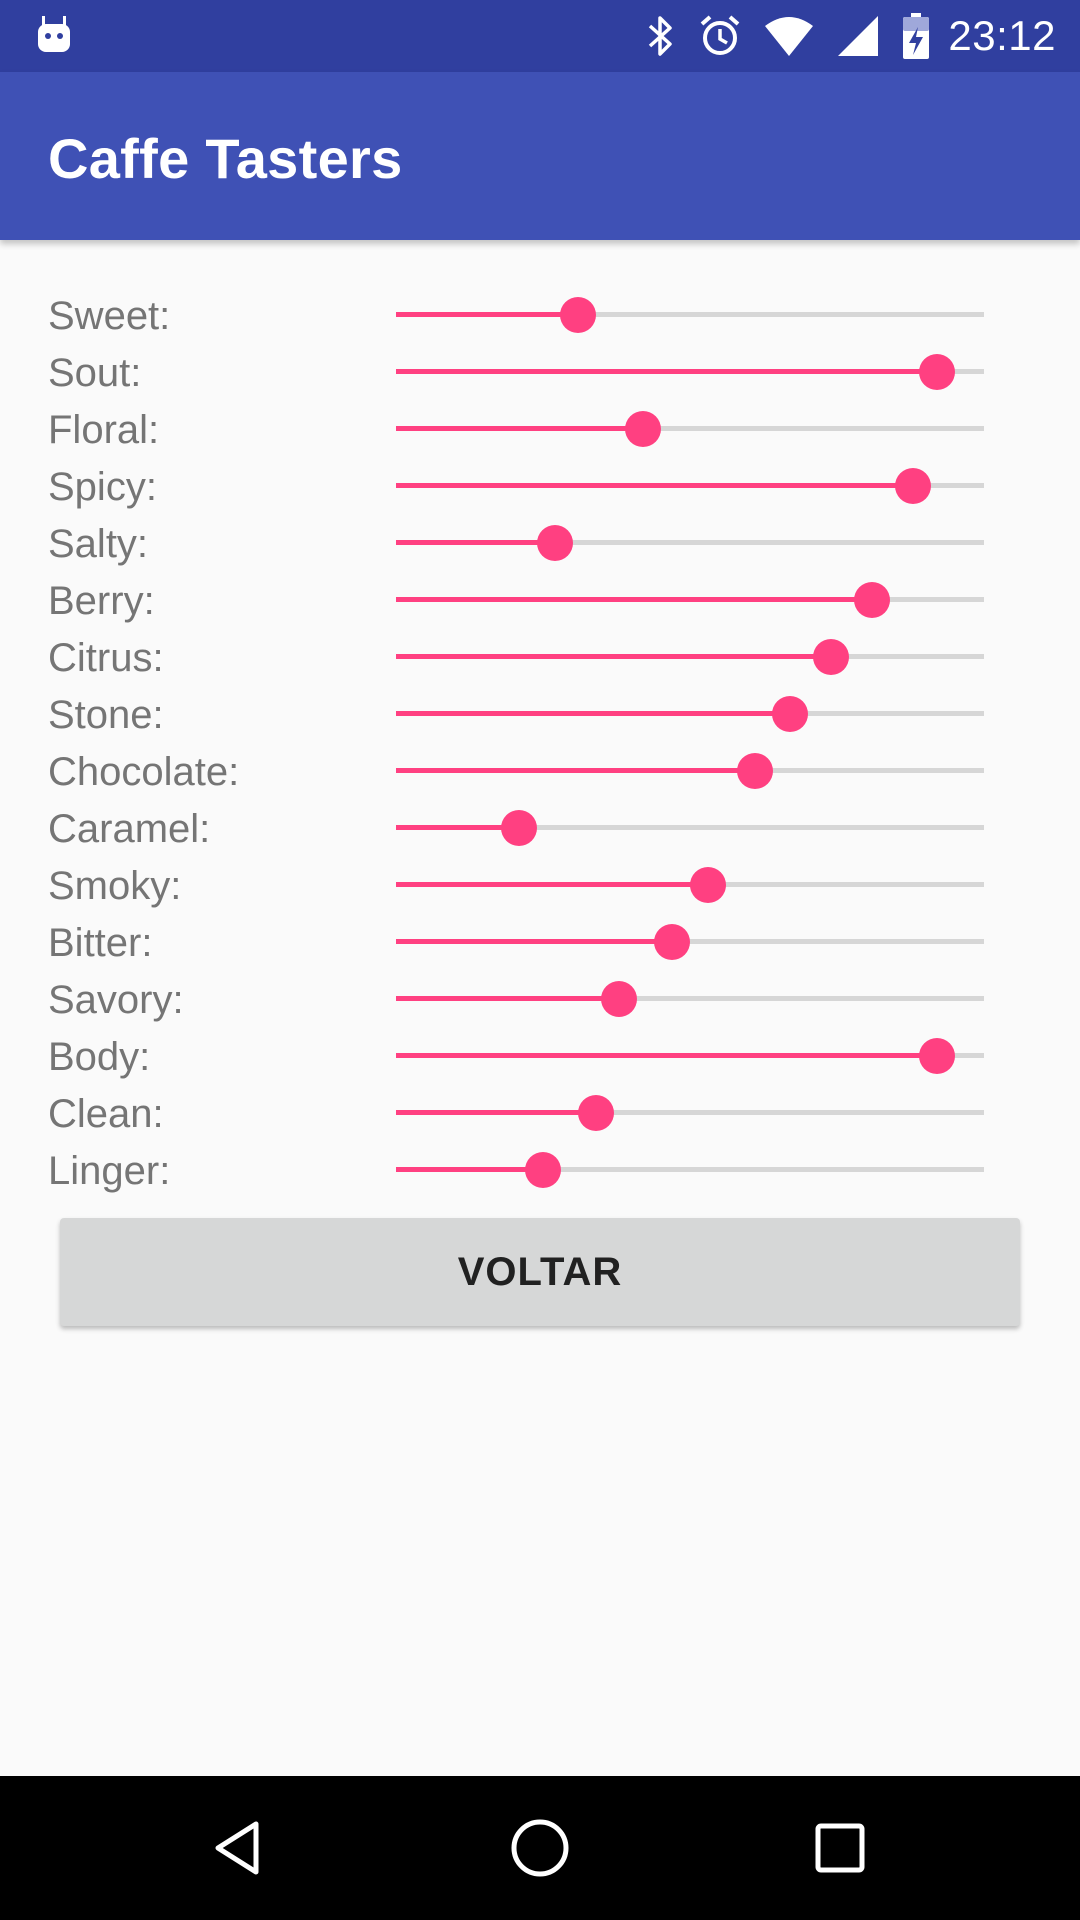 This screenshot has height=1920, width=1080. Describe the element at coordinates (240, 1848) in the screenshot. I see `back-icon` at that location.